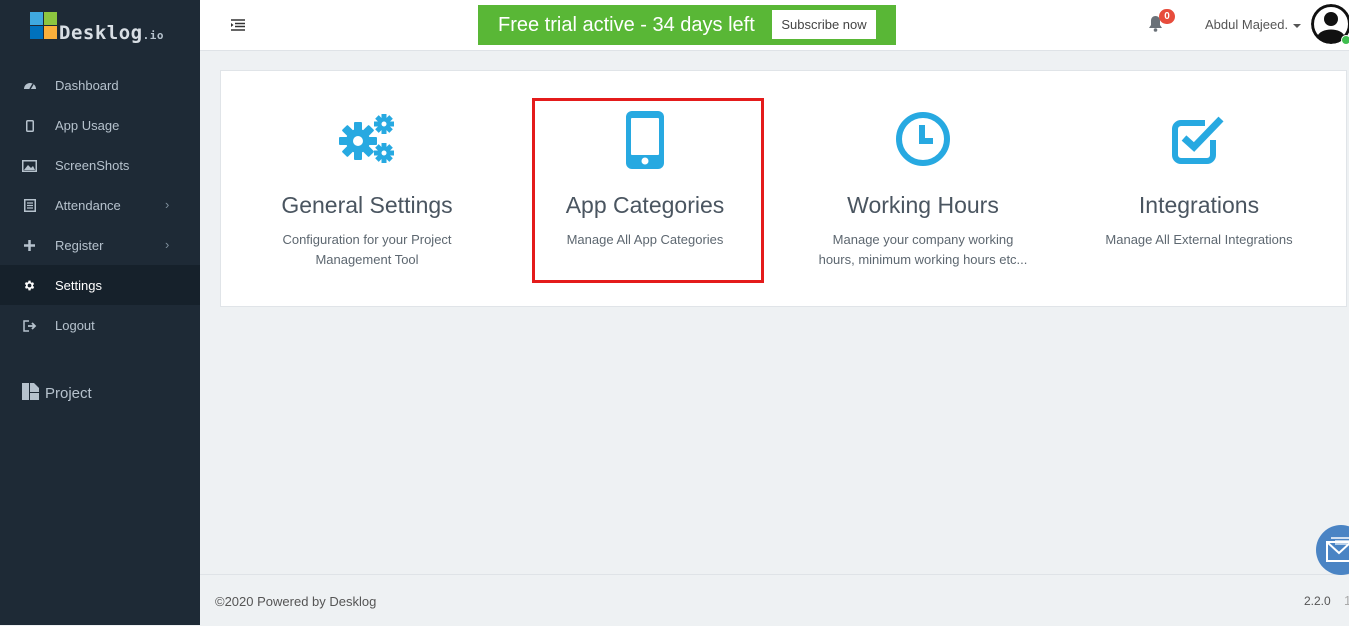 The height and width of the screenshot is (626, 1349). What do you see at coordinates (1317, 601) in the screenshot?
I see `version-text: 2.2.0` at bounding box center [1317, 601].